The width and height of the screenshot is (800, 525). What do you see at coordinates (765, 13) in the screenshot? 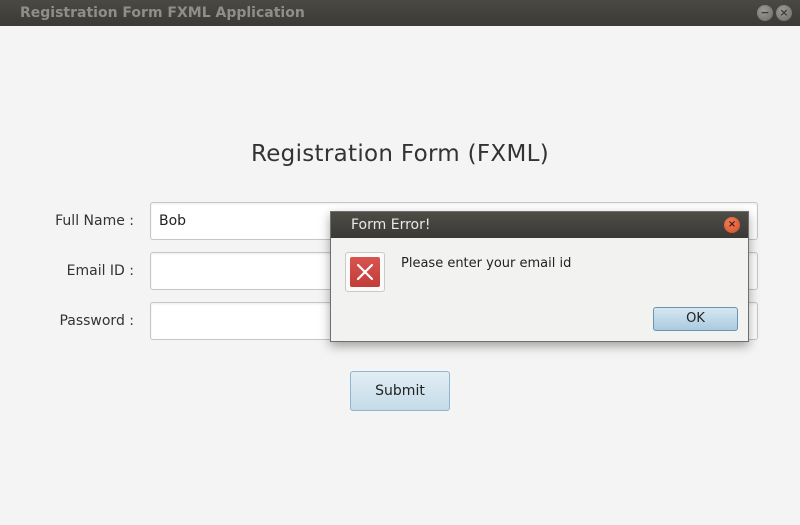
I see `minimize-icon: −` at bounding box center [765, 13].